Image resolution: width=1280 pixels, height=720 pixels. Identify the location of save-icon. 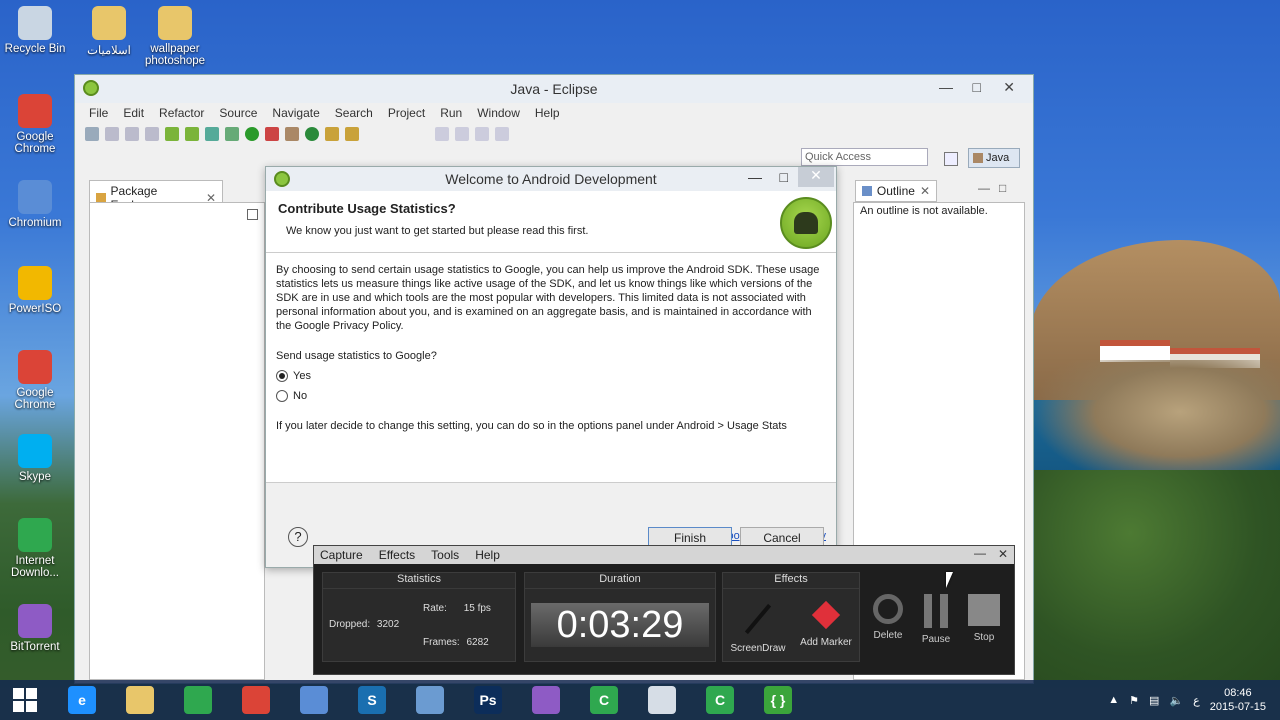
(112, 134).